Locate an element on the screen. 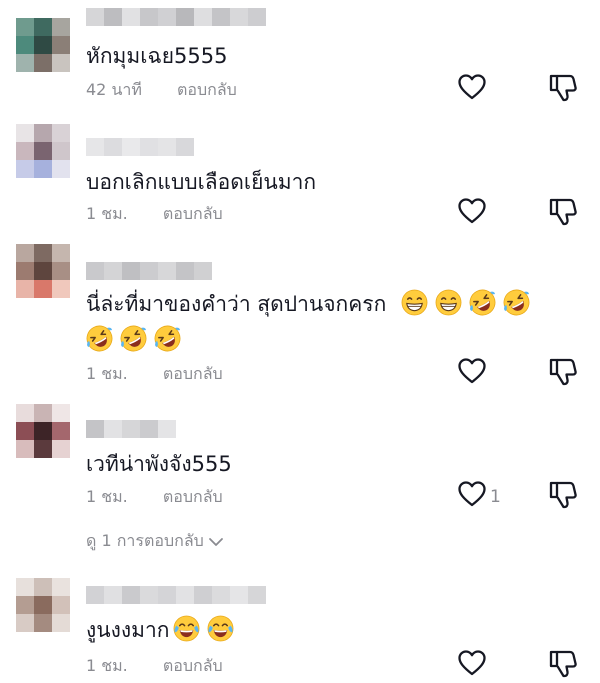 This screenshot has height=683, width=600. comment-text: บอกเลิกแบบเลือดเย็นมาก is located at coordinates (201, 182).